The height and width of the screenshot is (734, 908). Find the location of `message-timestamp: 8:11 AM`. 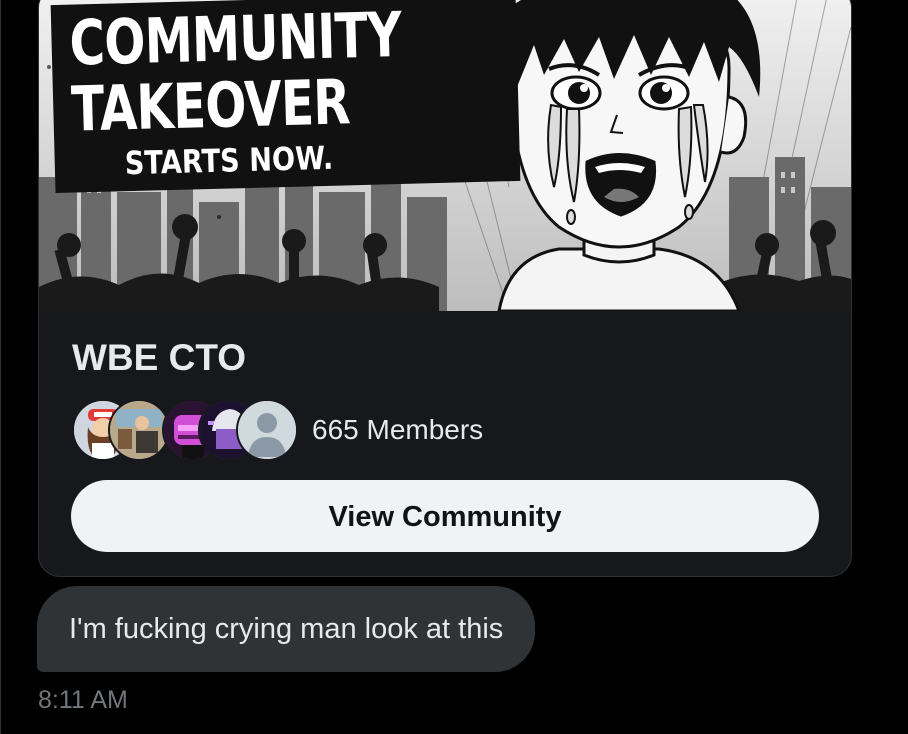

message-timestamp: 8:11 AM is located at coordinates (83, 700).